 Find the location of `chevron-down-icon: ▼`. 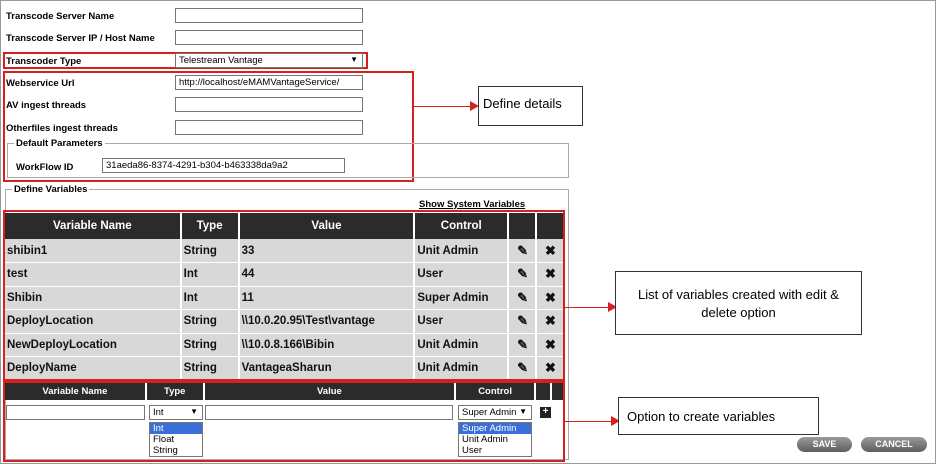

chevron-down-icon: ▼ is located at coordinates (354, 59).